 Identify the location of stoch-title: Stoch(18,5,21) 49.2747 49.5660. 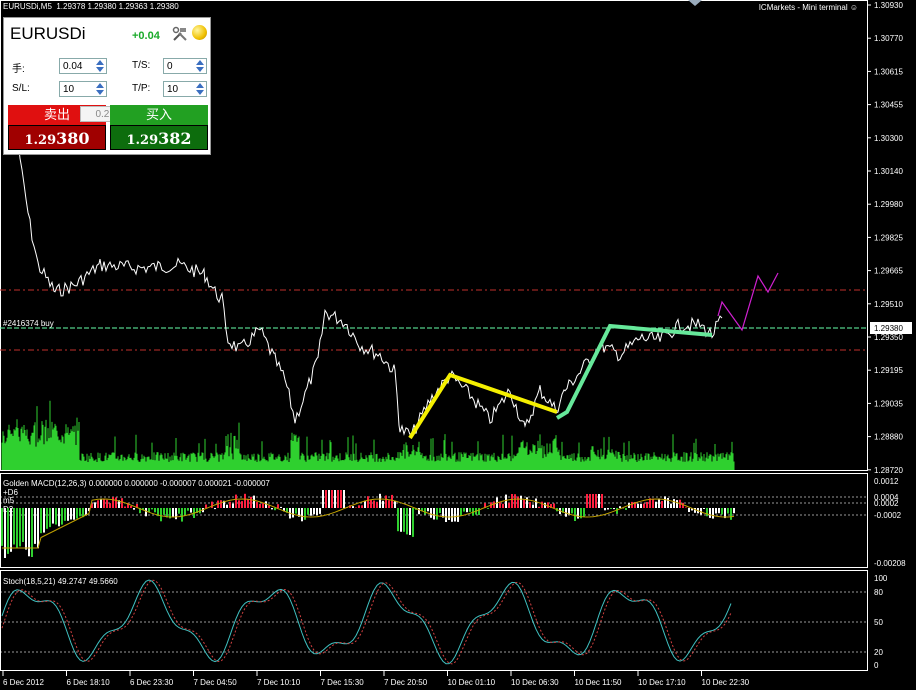
(60, 581).